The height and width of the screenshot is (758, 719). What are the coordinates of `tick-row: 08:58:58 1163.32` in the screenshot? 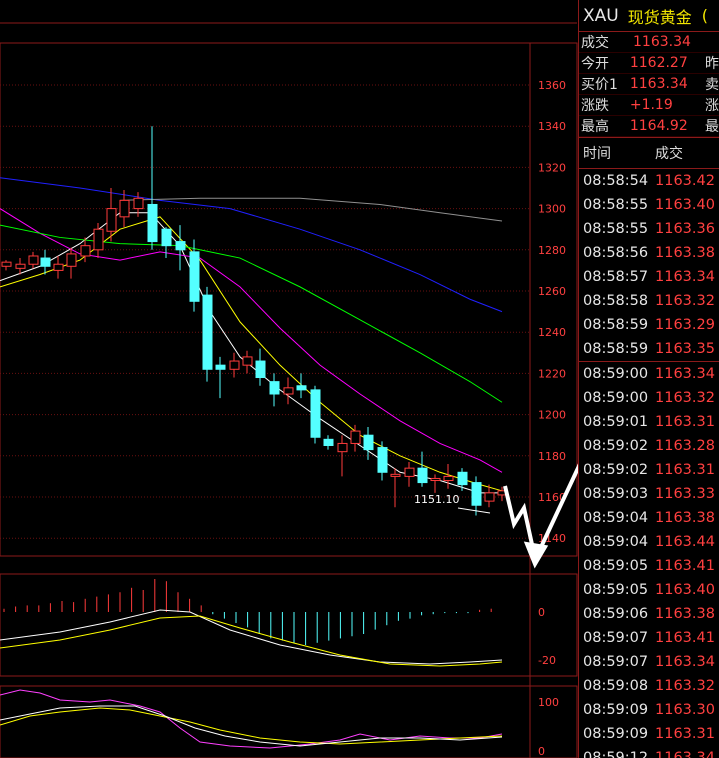 It's located at (649, 301).